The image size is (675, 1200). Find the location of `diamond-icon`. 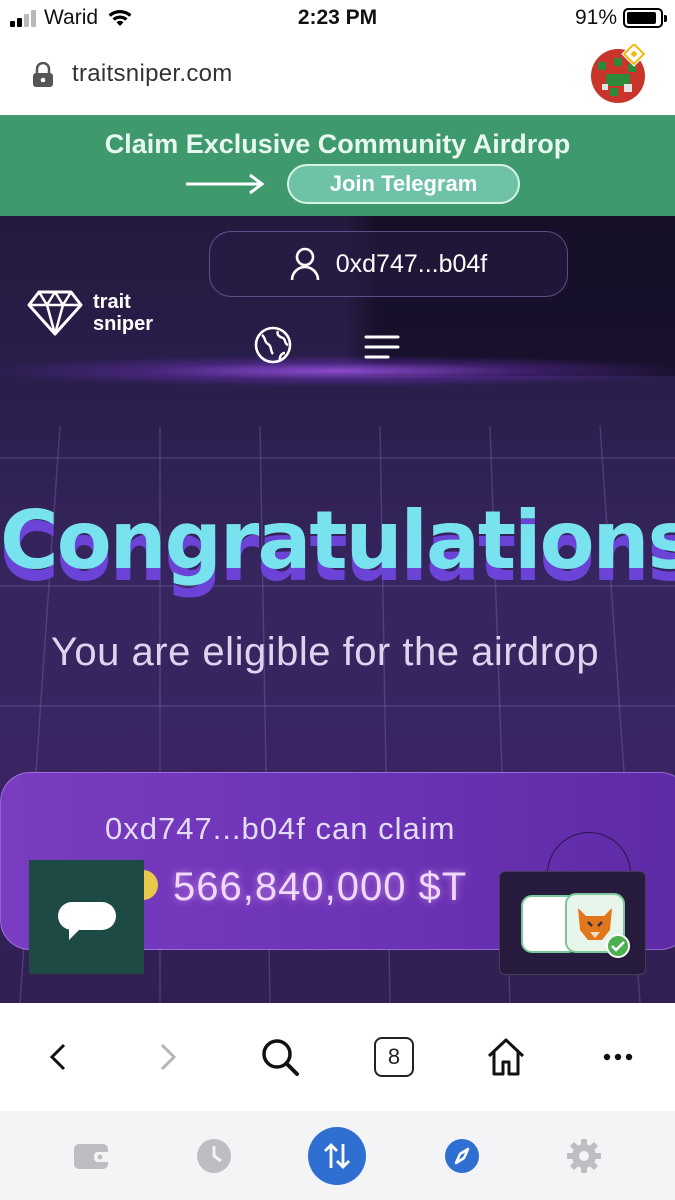

diamond-icon is located at coordinates (55, 313).